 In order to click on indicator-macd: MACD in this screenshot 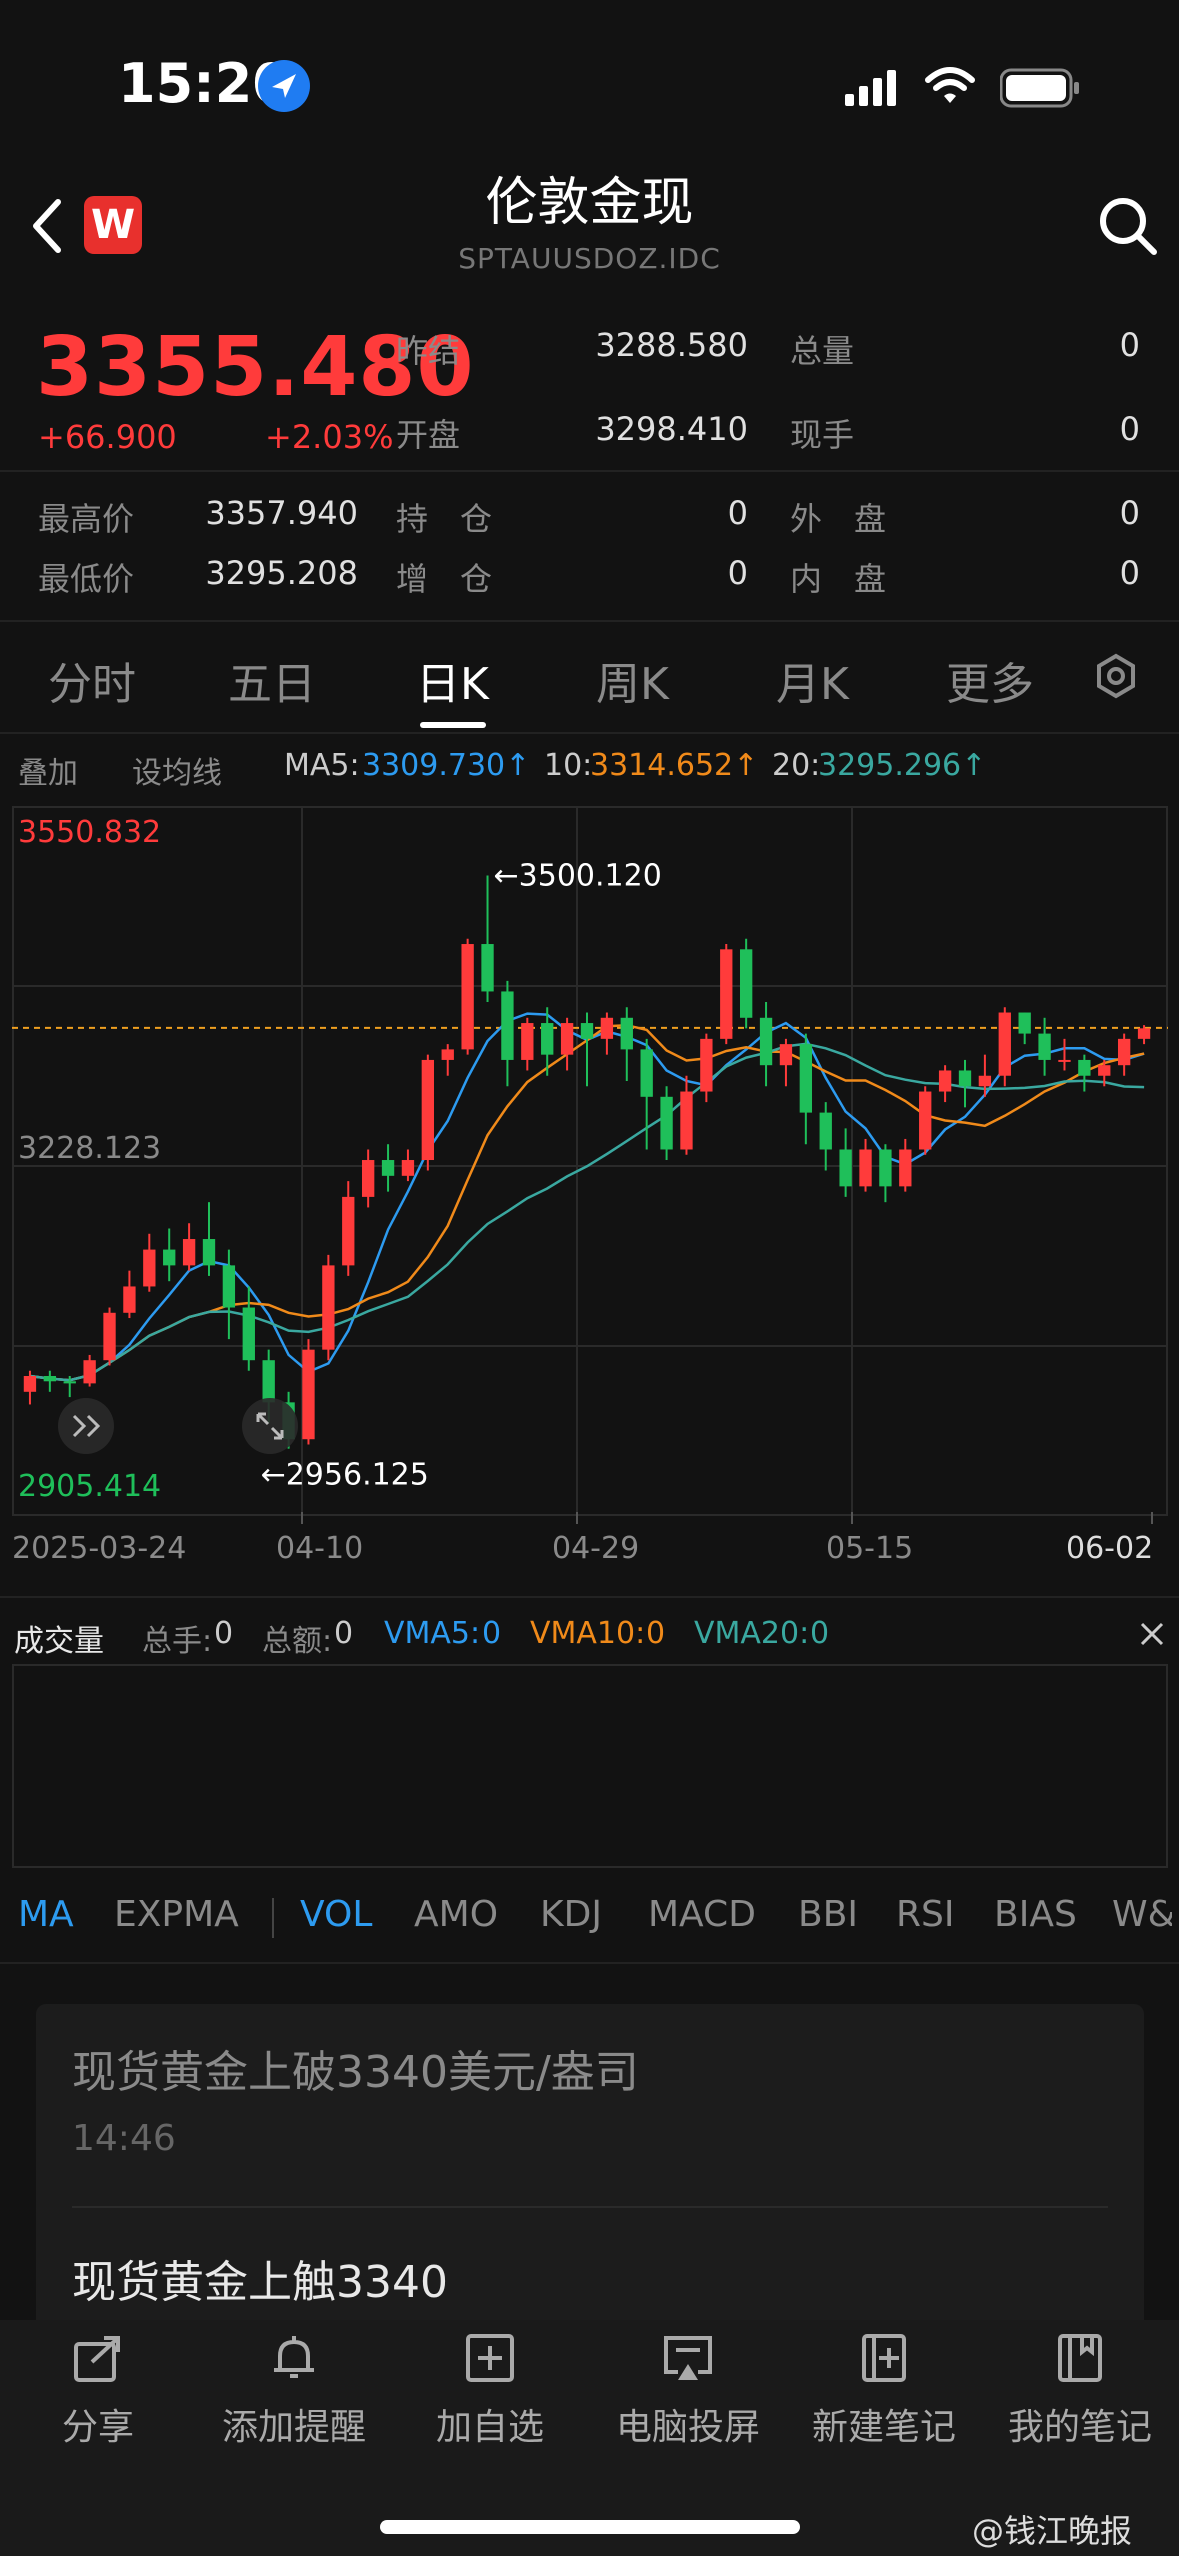, I will do `click(702, 1914)`.